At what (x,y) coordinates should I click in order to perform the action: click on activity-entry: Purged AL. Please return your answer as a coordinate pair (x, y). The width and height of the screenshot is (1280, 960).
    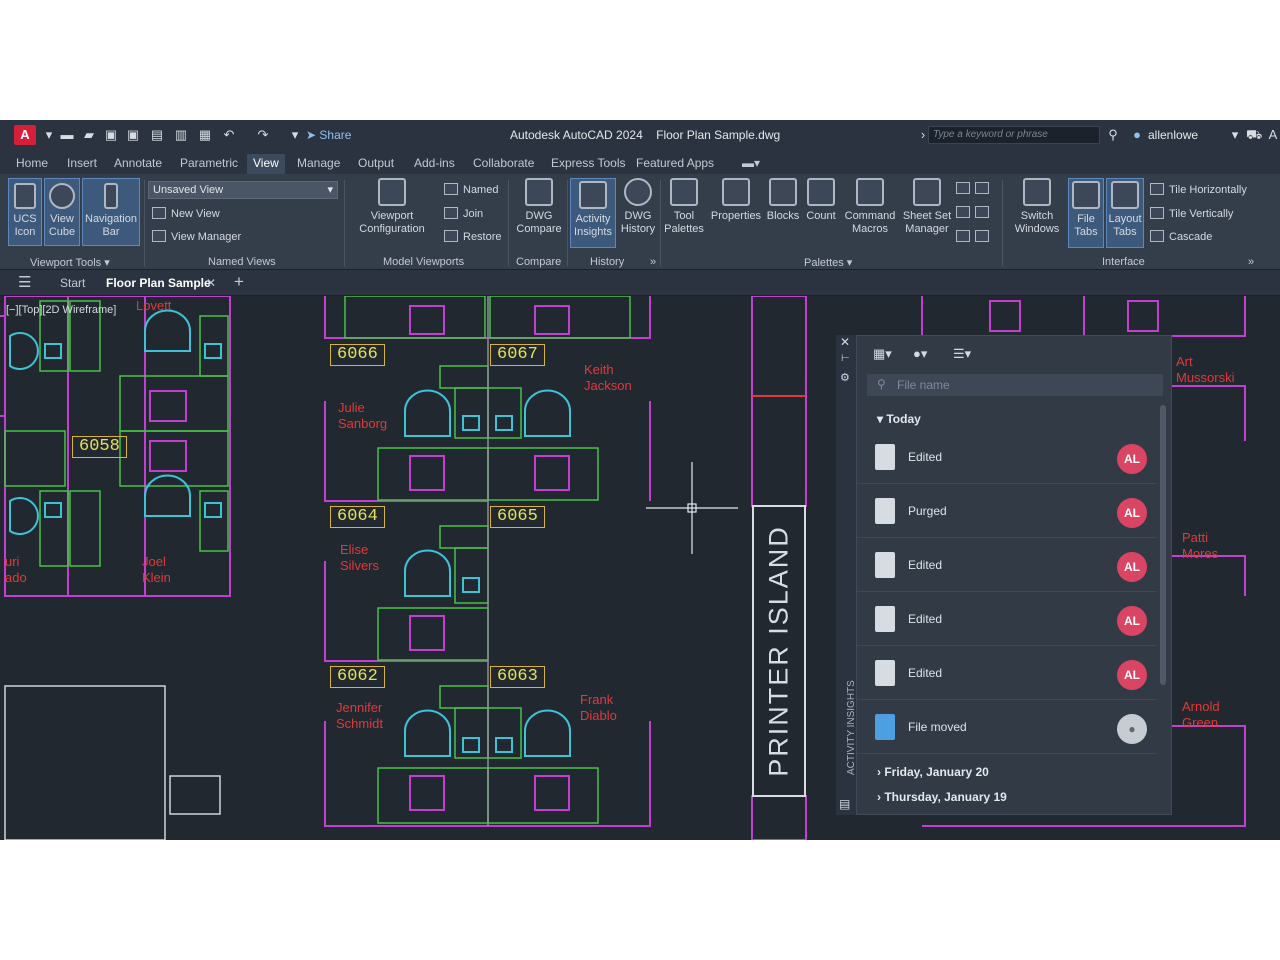
    Looking at the image, I should click on (1007, 512).